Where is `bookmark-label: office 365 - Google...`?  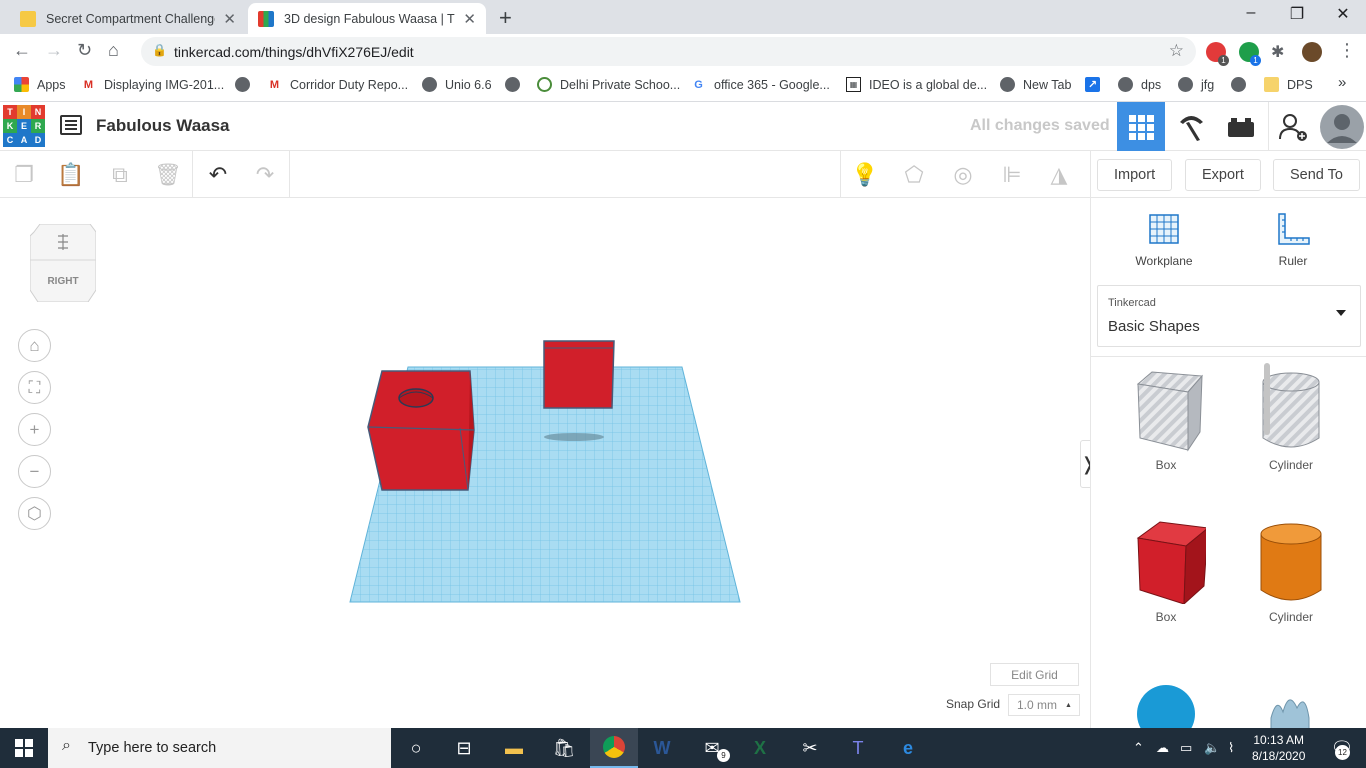
bookmark-label: office 365 - Google... is located at coordinates (772, 84).